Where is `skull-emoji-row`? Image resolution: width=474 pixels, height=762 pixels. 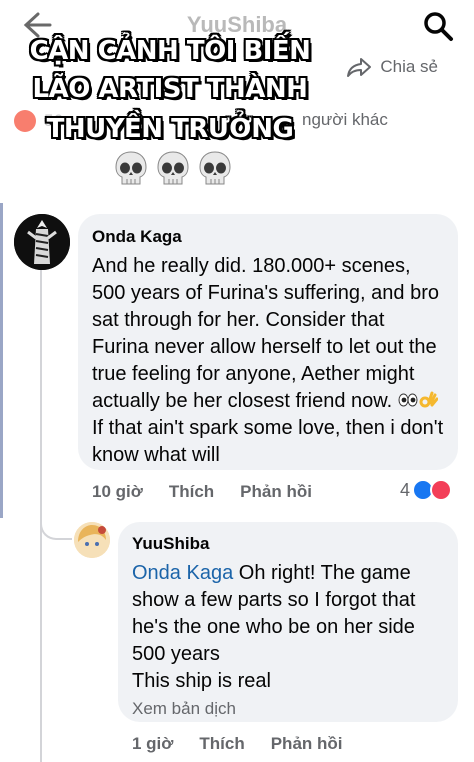 skull-emoji-row is located at coordinates (173, 169).